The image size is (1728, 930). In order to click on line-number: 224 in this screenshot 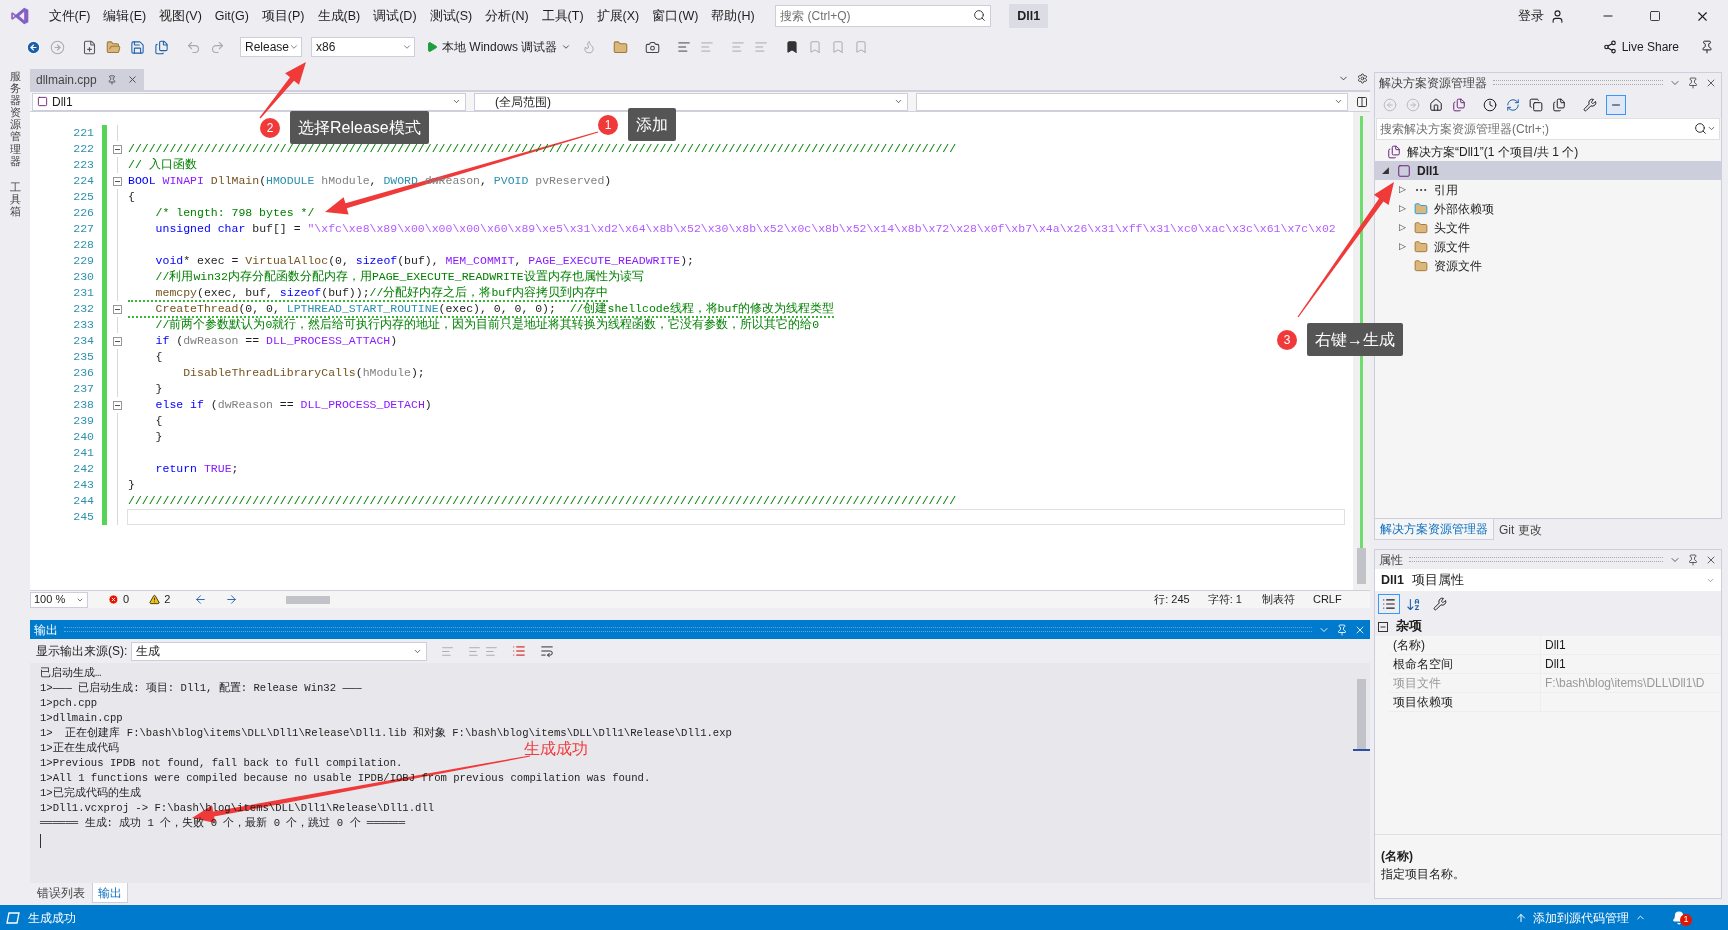, I will do `click(83, 181)`.